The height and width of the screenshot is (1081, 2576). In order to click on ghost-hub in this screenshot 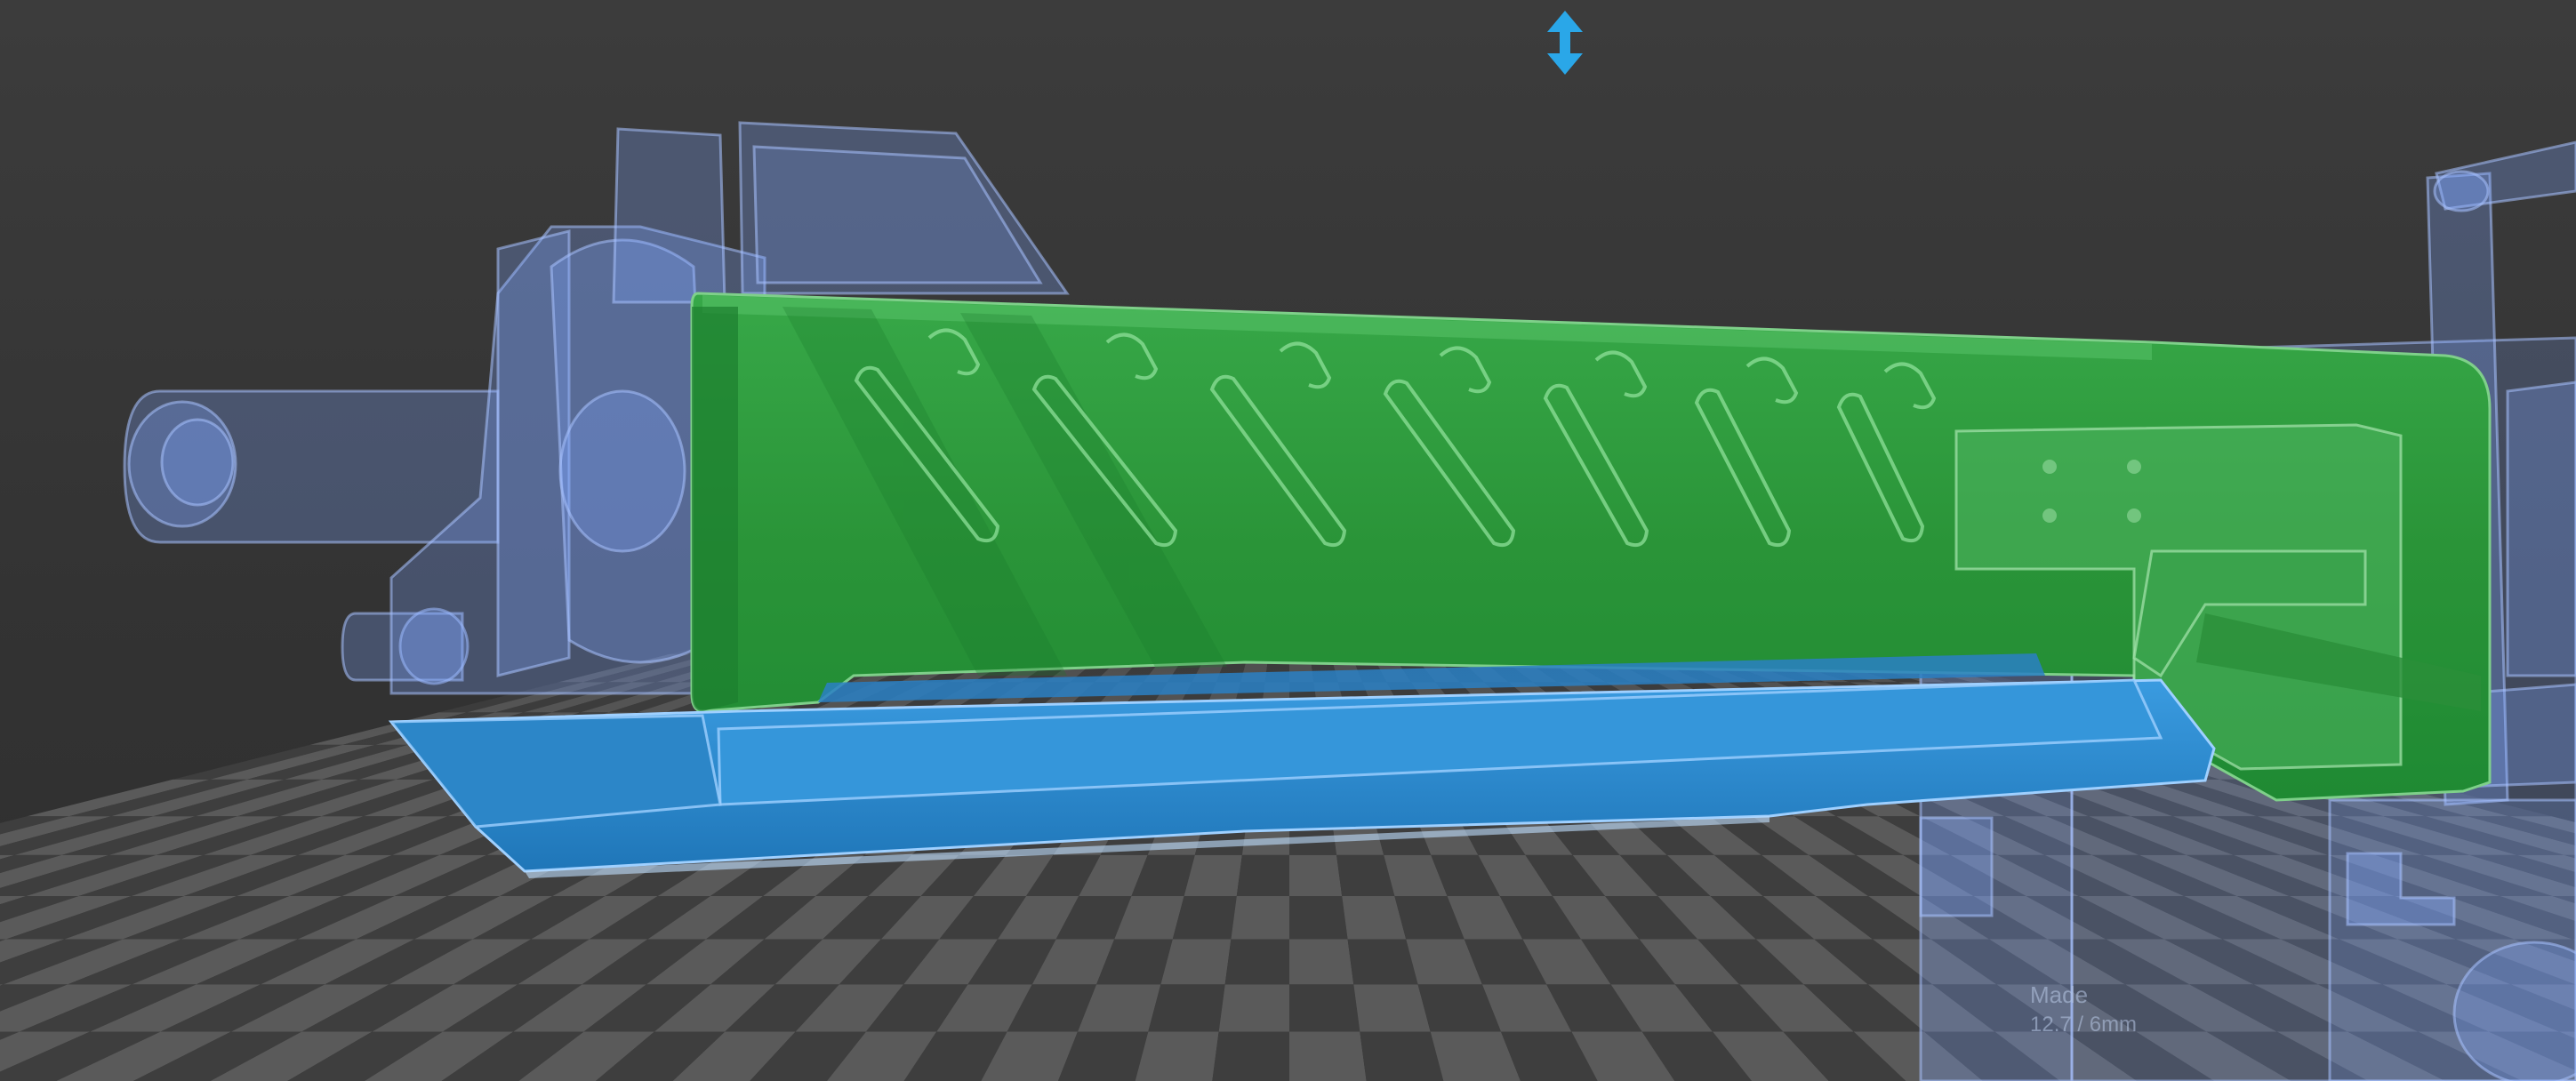, I will do `click(622, 471)`.